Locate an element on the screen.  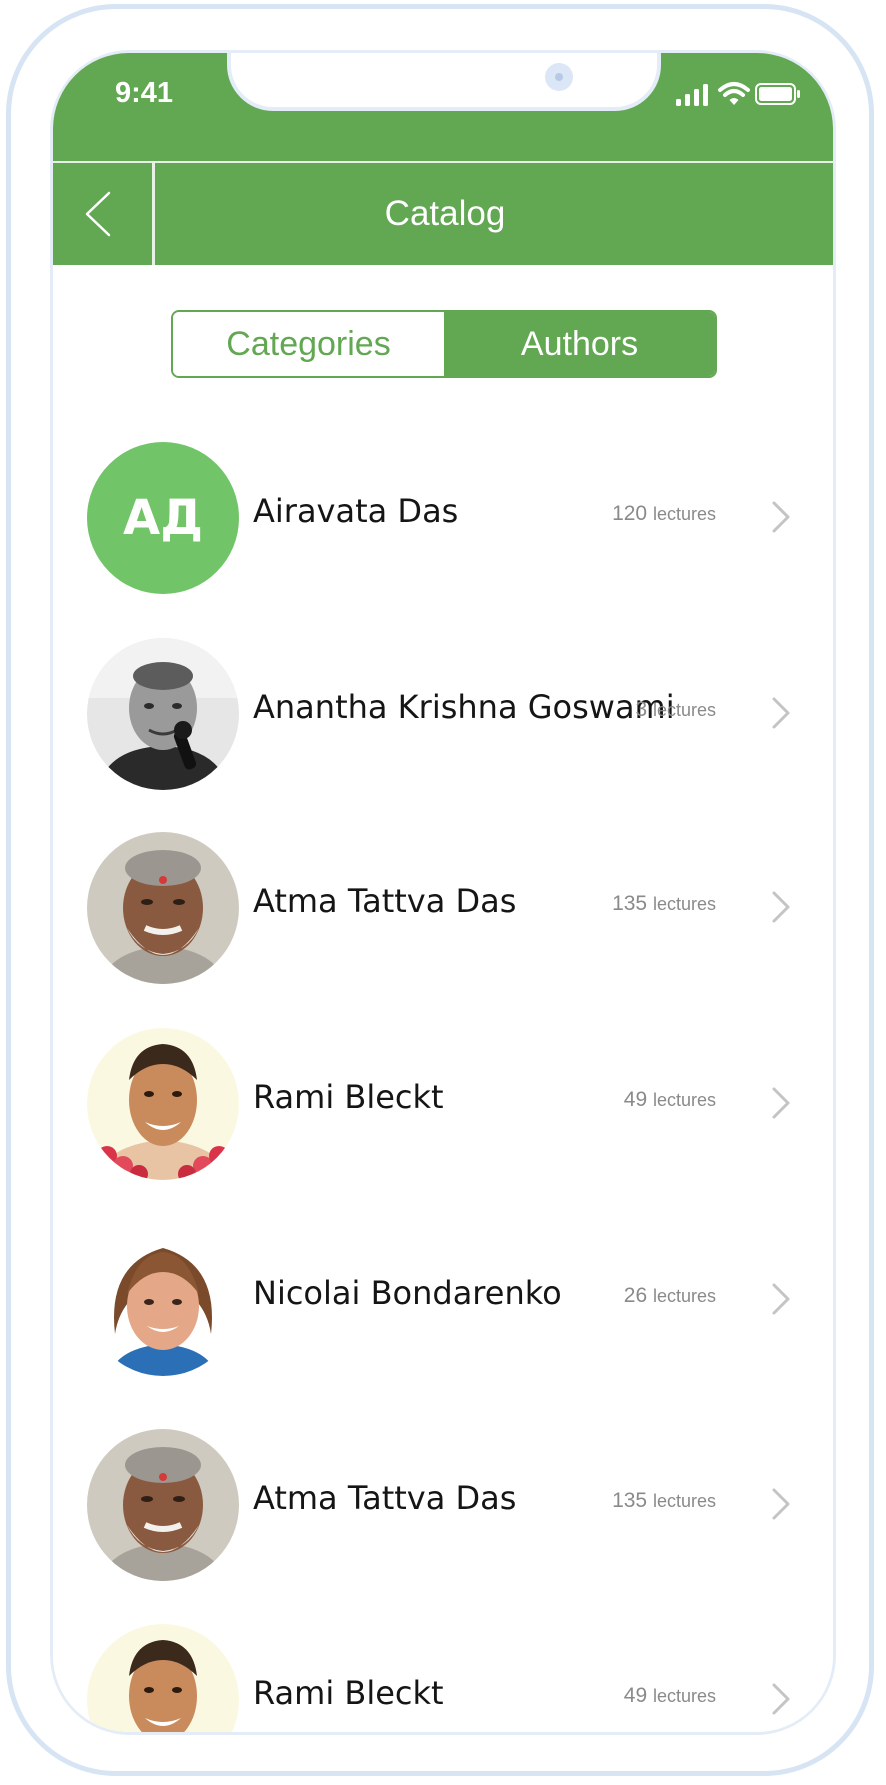
status-time: 9:41 is located at coordinates (144, 93).